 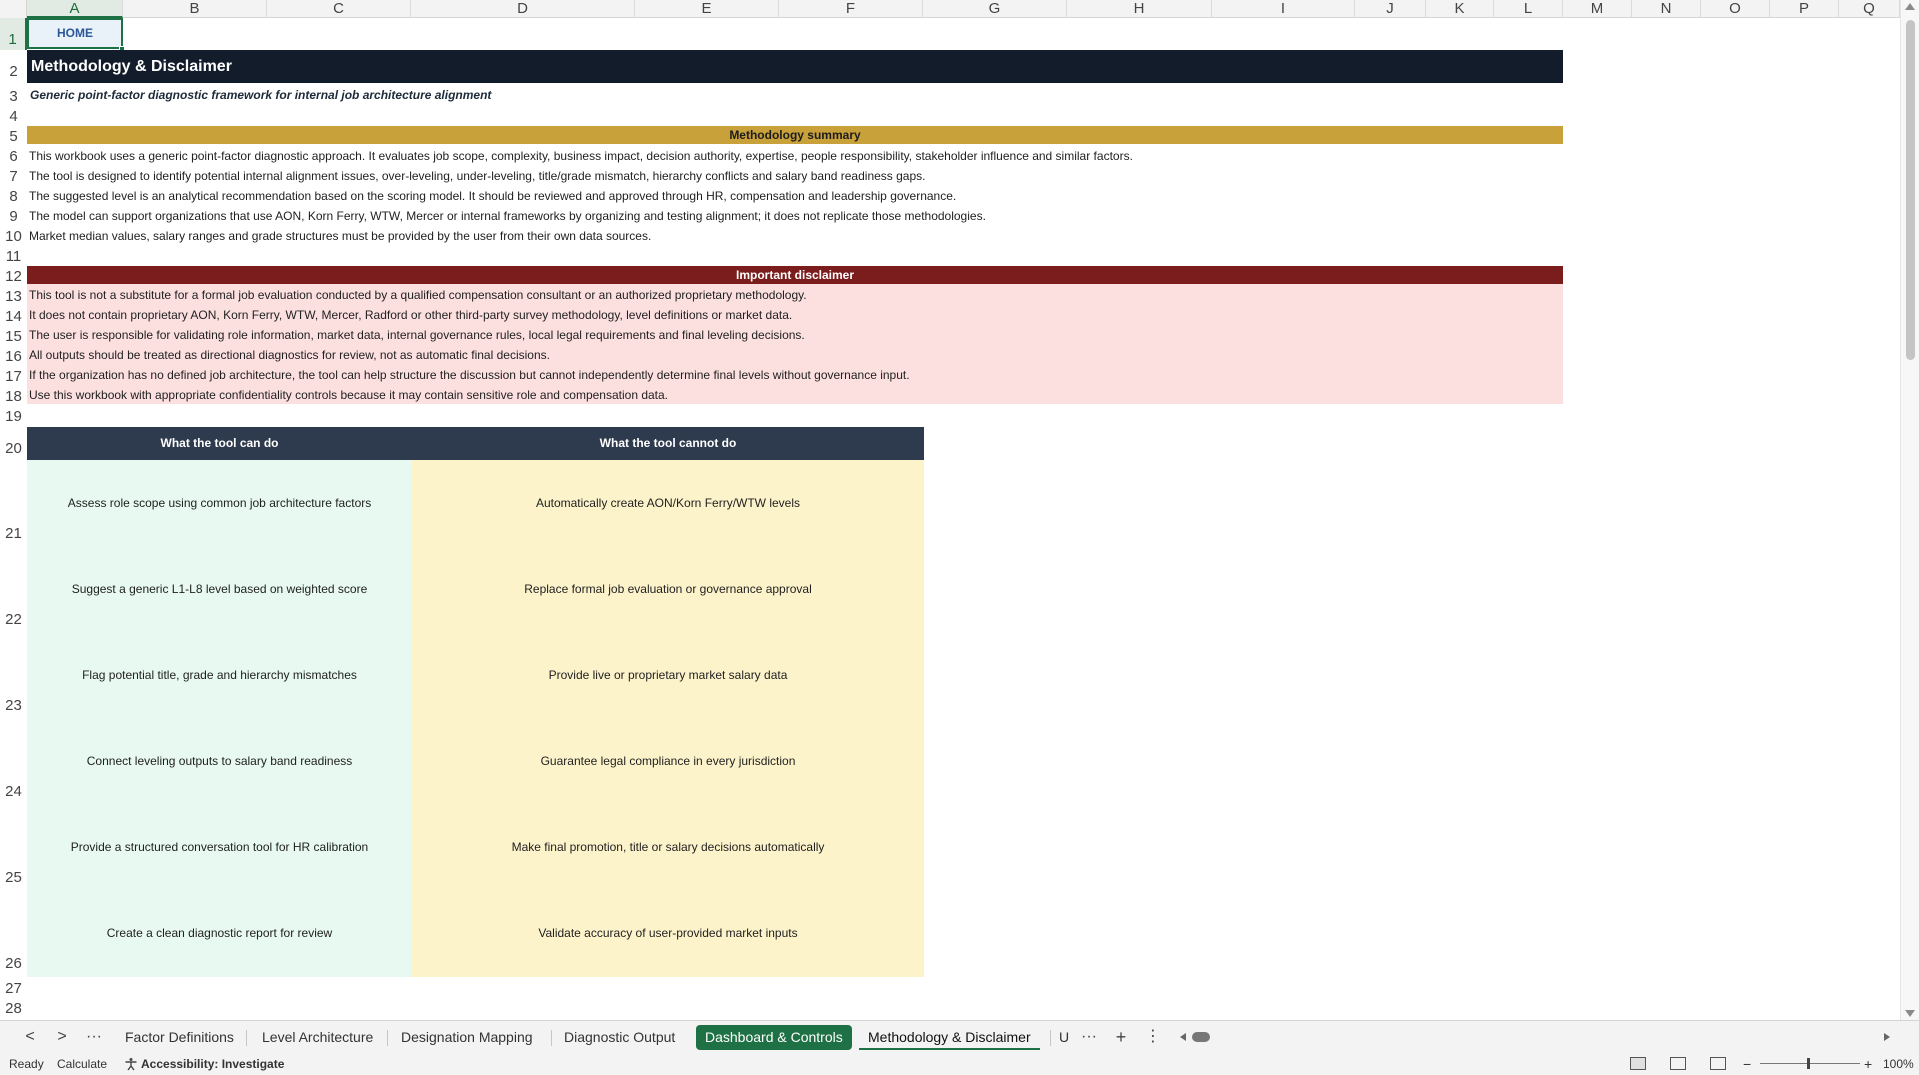 What do you see at coordinates (1910, 190) in the screenshot?
I see `vertical-scroll-thumb` at bounding box center [1910, 190].